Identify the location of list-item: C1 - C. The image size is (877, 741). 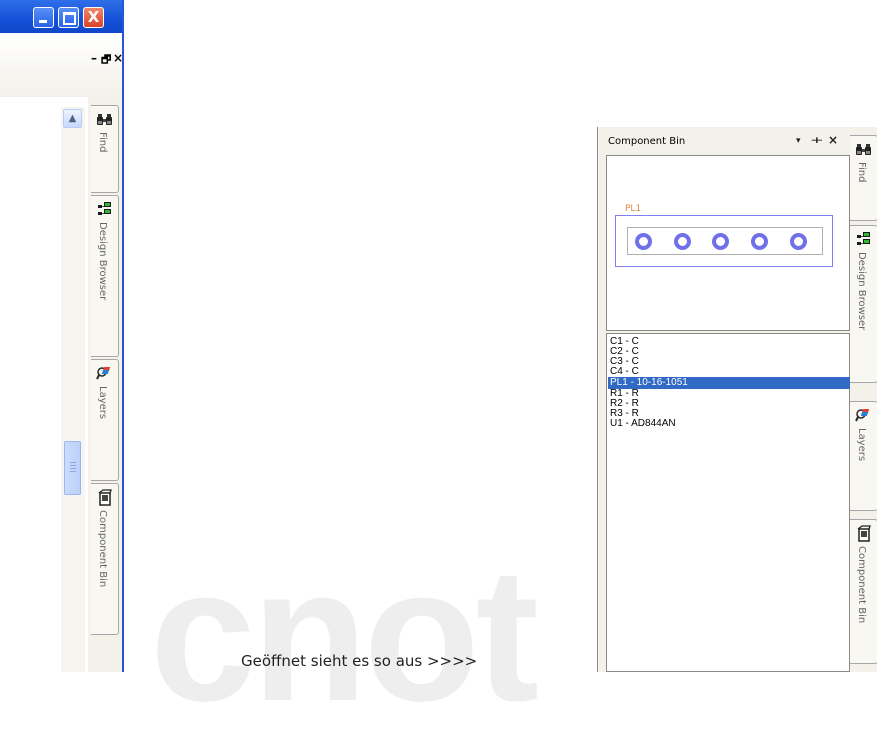
(729, 342).